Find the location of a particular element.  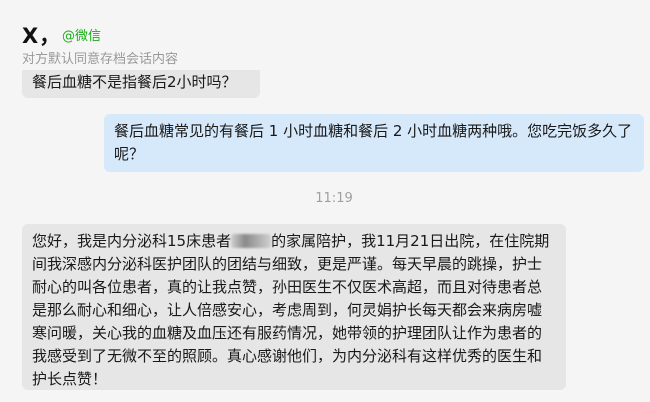

message-text: 餐后血糖常见的有餐后 1 小时血糖和餐后 2 小时血糖两种哦。您吃完饭多久了呢？ is located at coordinates (373, 142).